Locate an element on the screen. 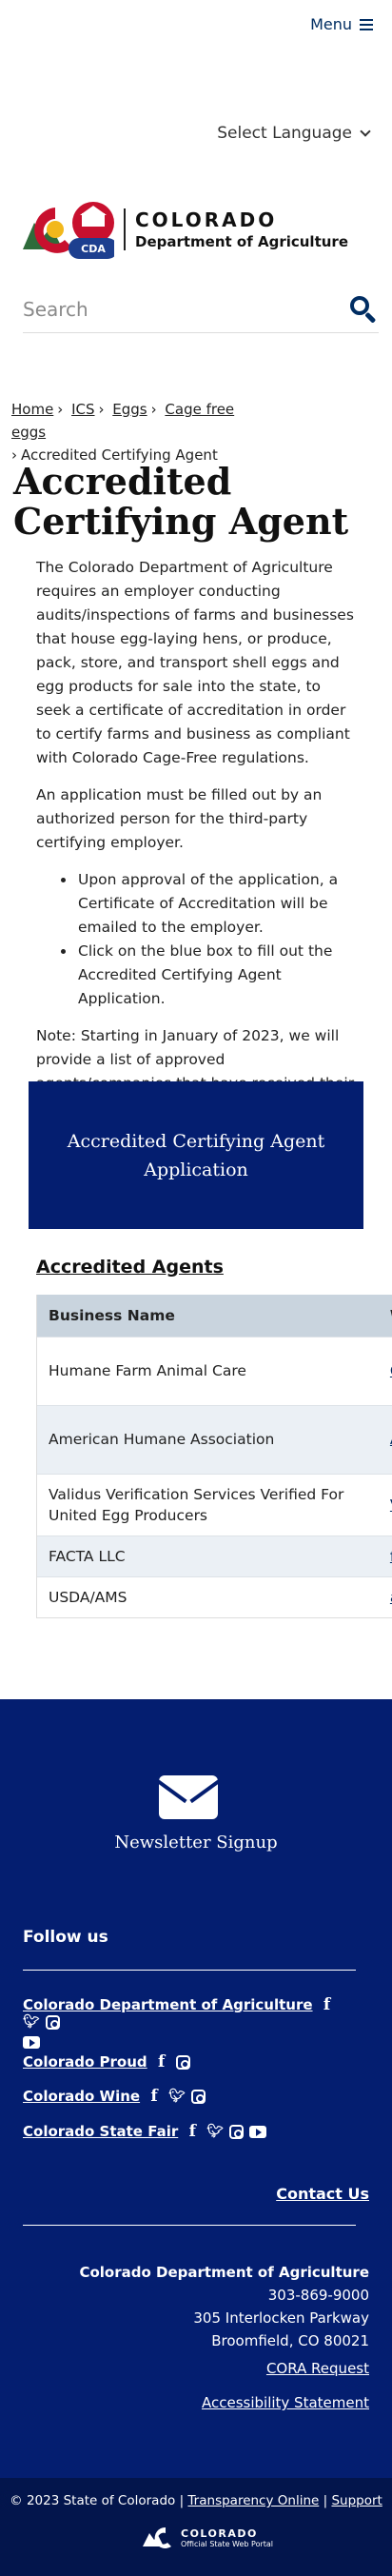 This screenshot has width=392, height=2576. website-link: C is located at coordinates (385, 1370).